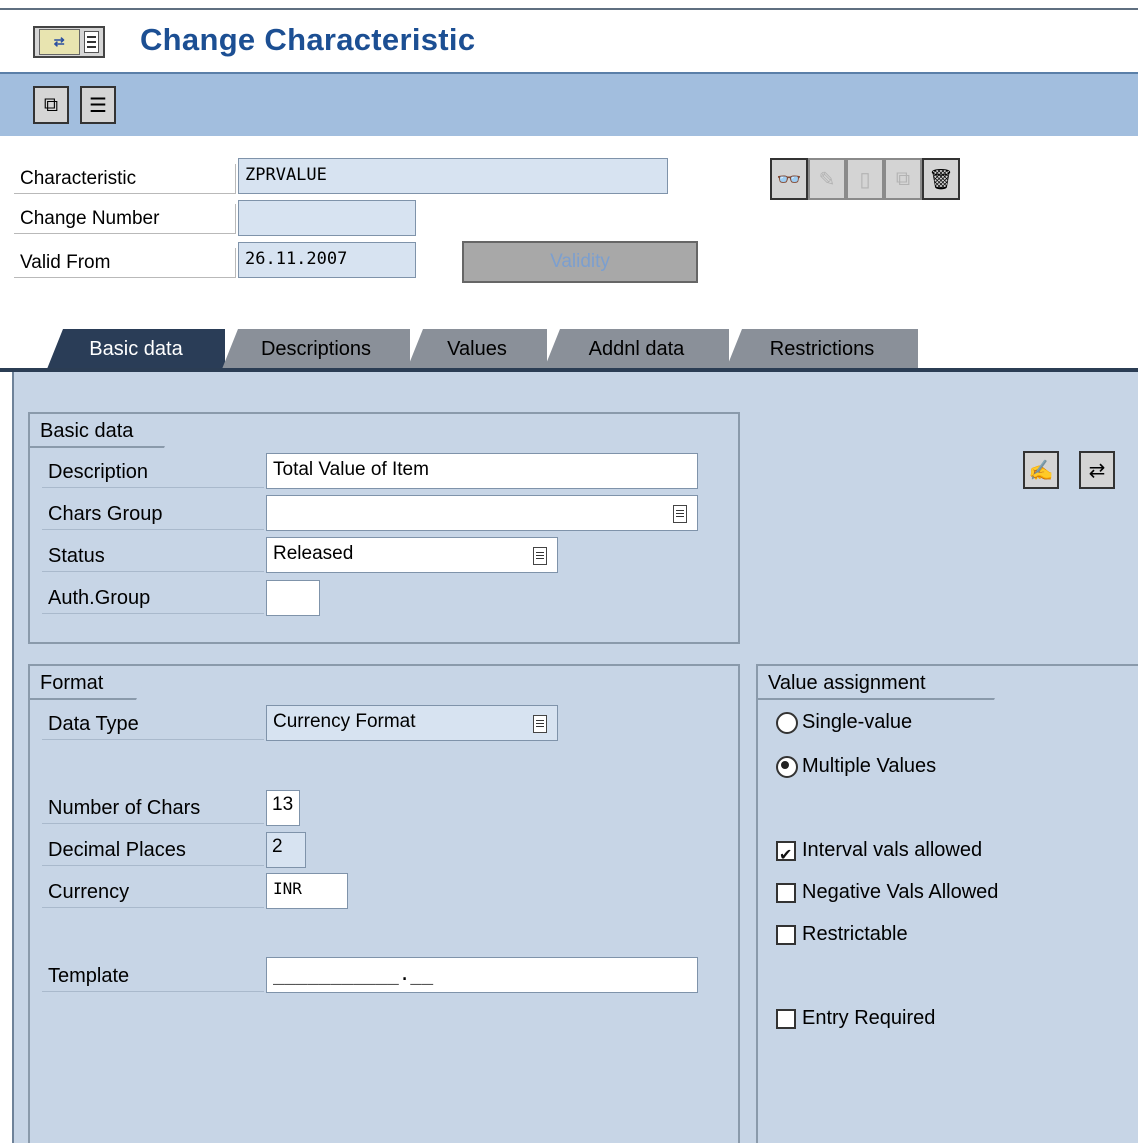 This screenshot has height=1143, width=1138. Describe the element at coordinates (91, 683) in the screenshot. I see `format-group-title: Format` at that location.